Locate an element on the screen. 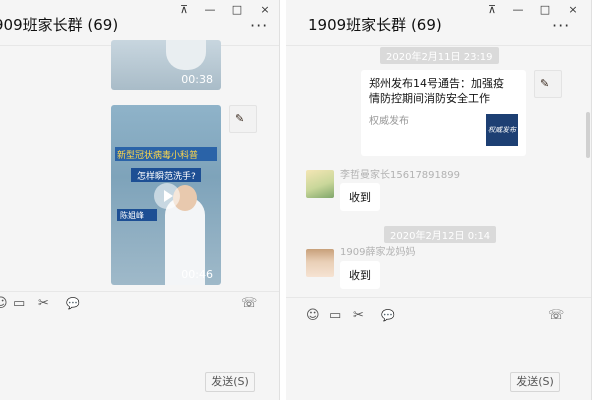 The width and height of the screenshot is (600, 400). article-card: 郑州发布14号通告：加强疫情防控期间消防安全工作 权威发布 权威发布 is located at coordinates (443, 113).